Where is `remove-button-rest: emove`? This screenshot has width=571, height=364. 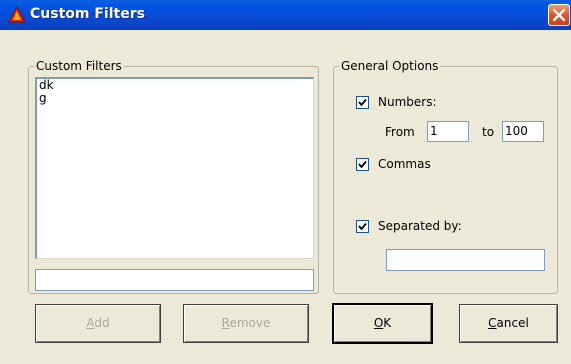 remove-button-rest: emove is located at coordinates (250, 323).